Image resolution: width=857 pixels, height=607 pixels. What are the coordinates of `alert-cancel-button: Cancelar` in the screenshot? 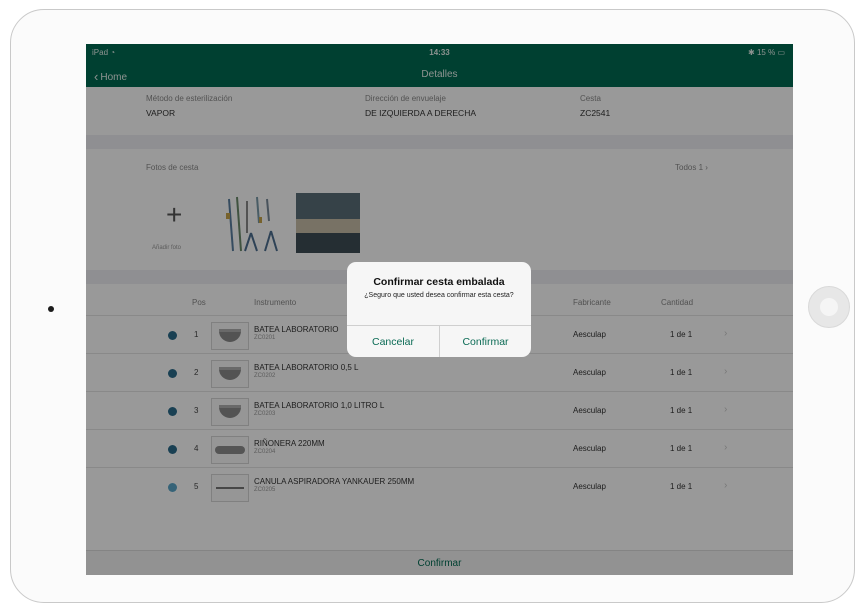 It's located at (393, 341).